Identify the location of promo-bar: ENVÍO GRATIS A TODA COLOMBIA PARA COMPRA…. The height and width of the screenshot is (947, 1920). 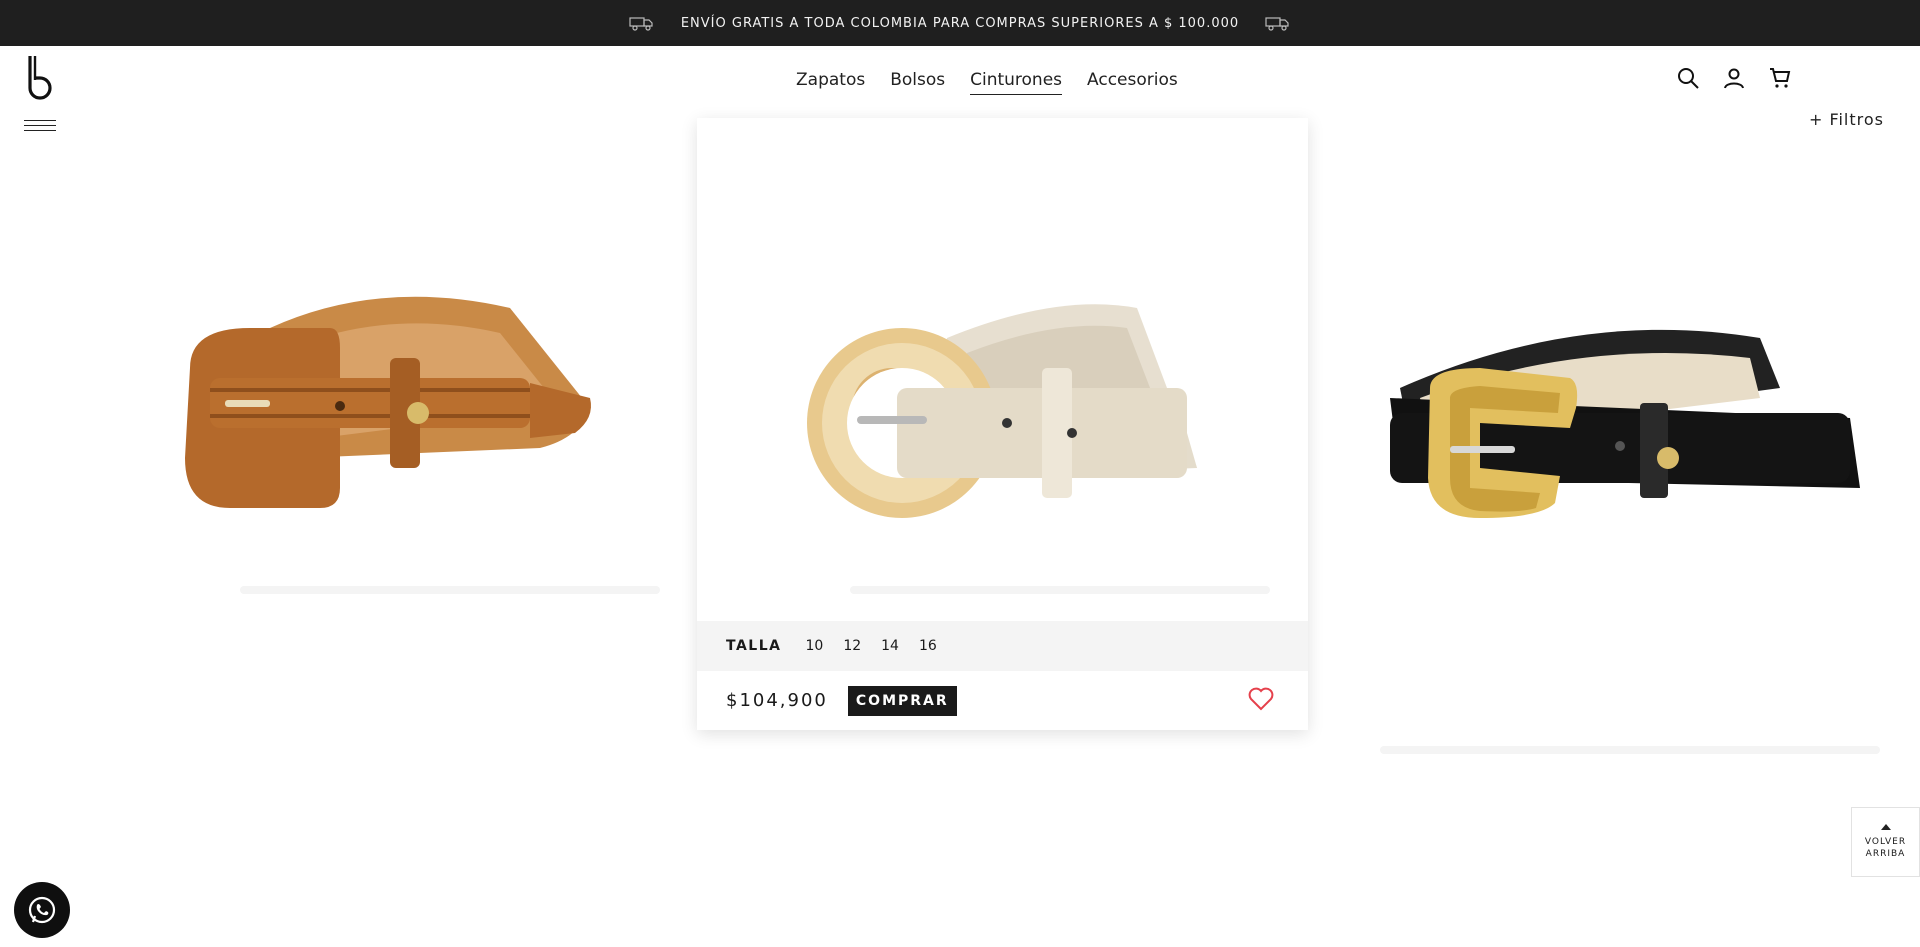
(960, 23).